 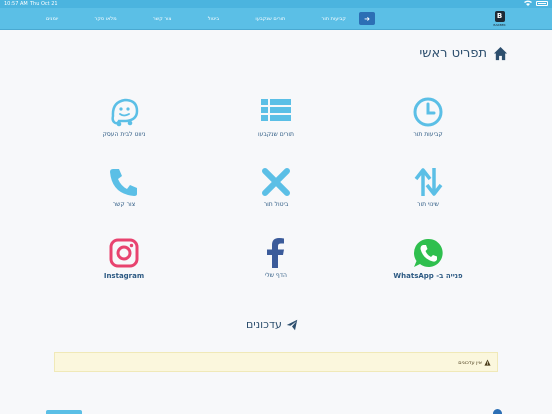 What do you see at coordinates (428, 204) in the screenshot?
I see `tile-label: שינוי תור` at bounding box center [428, 204].